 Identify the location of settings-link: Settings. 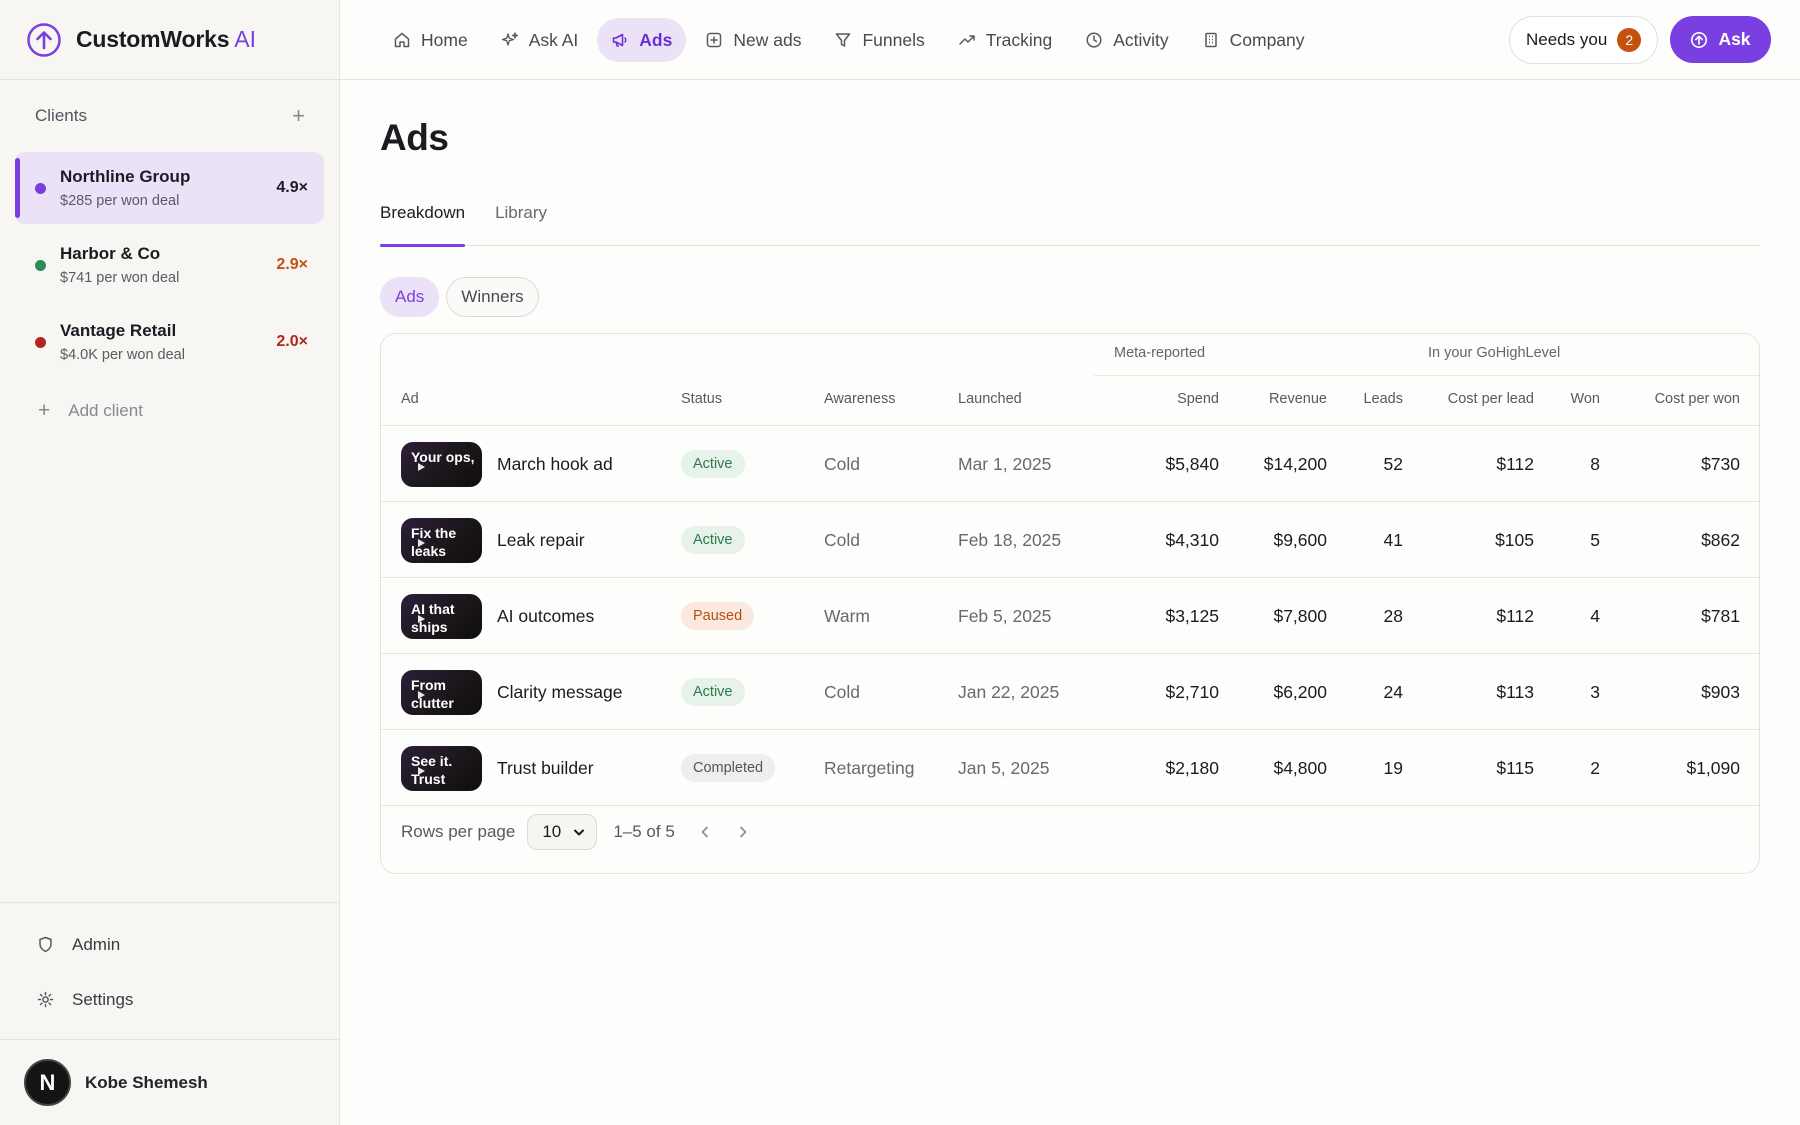
(169, 999).